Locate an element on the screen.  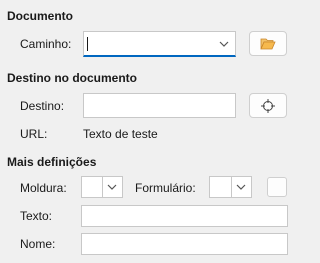
path-label: Caminho: is located at coordinates (46, 44).